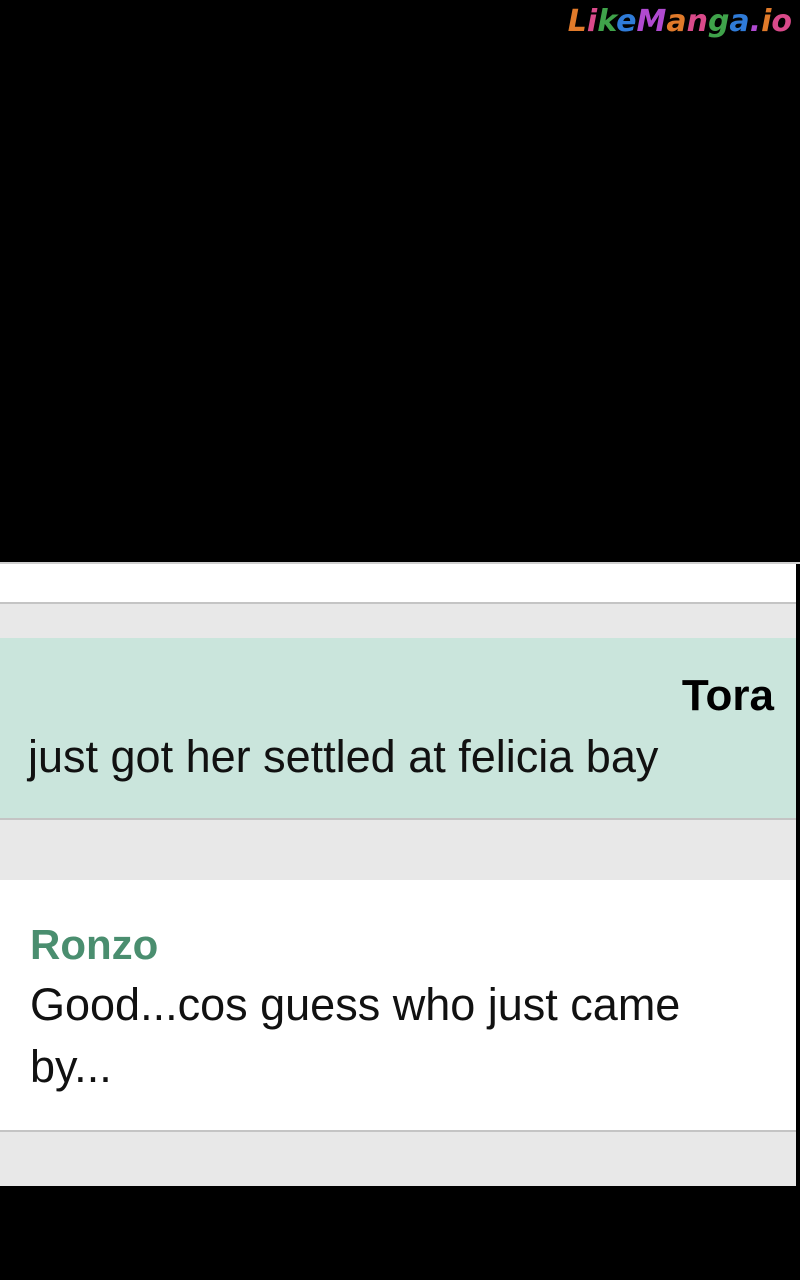 The height and width of the screenshot is (1280, 800). I want to click on sender-name: Tora, so click(727, 695).